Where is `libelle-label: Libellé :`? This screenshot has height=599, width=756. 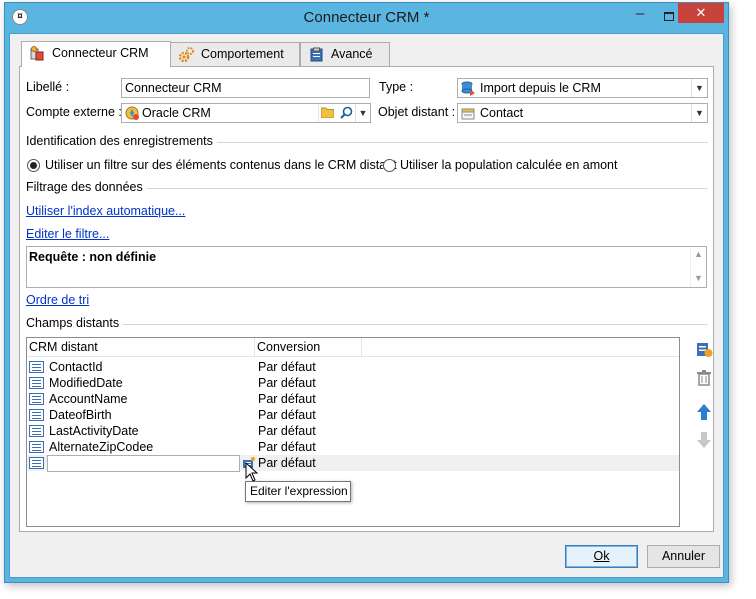 libelle-label: Libellé : is located at coordinates (48, 87).